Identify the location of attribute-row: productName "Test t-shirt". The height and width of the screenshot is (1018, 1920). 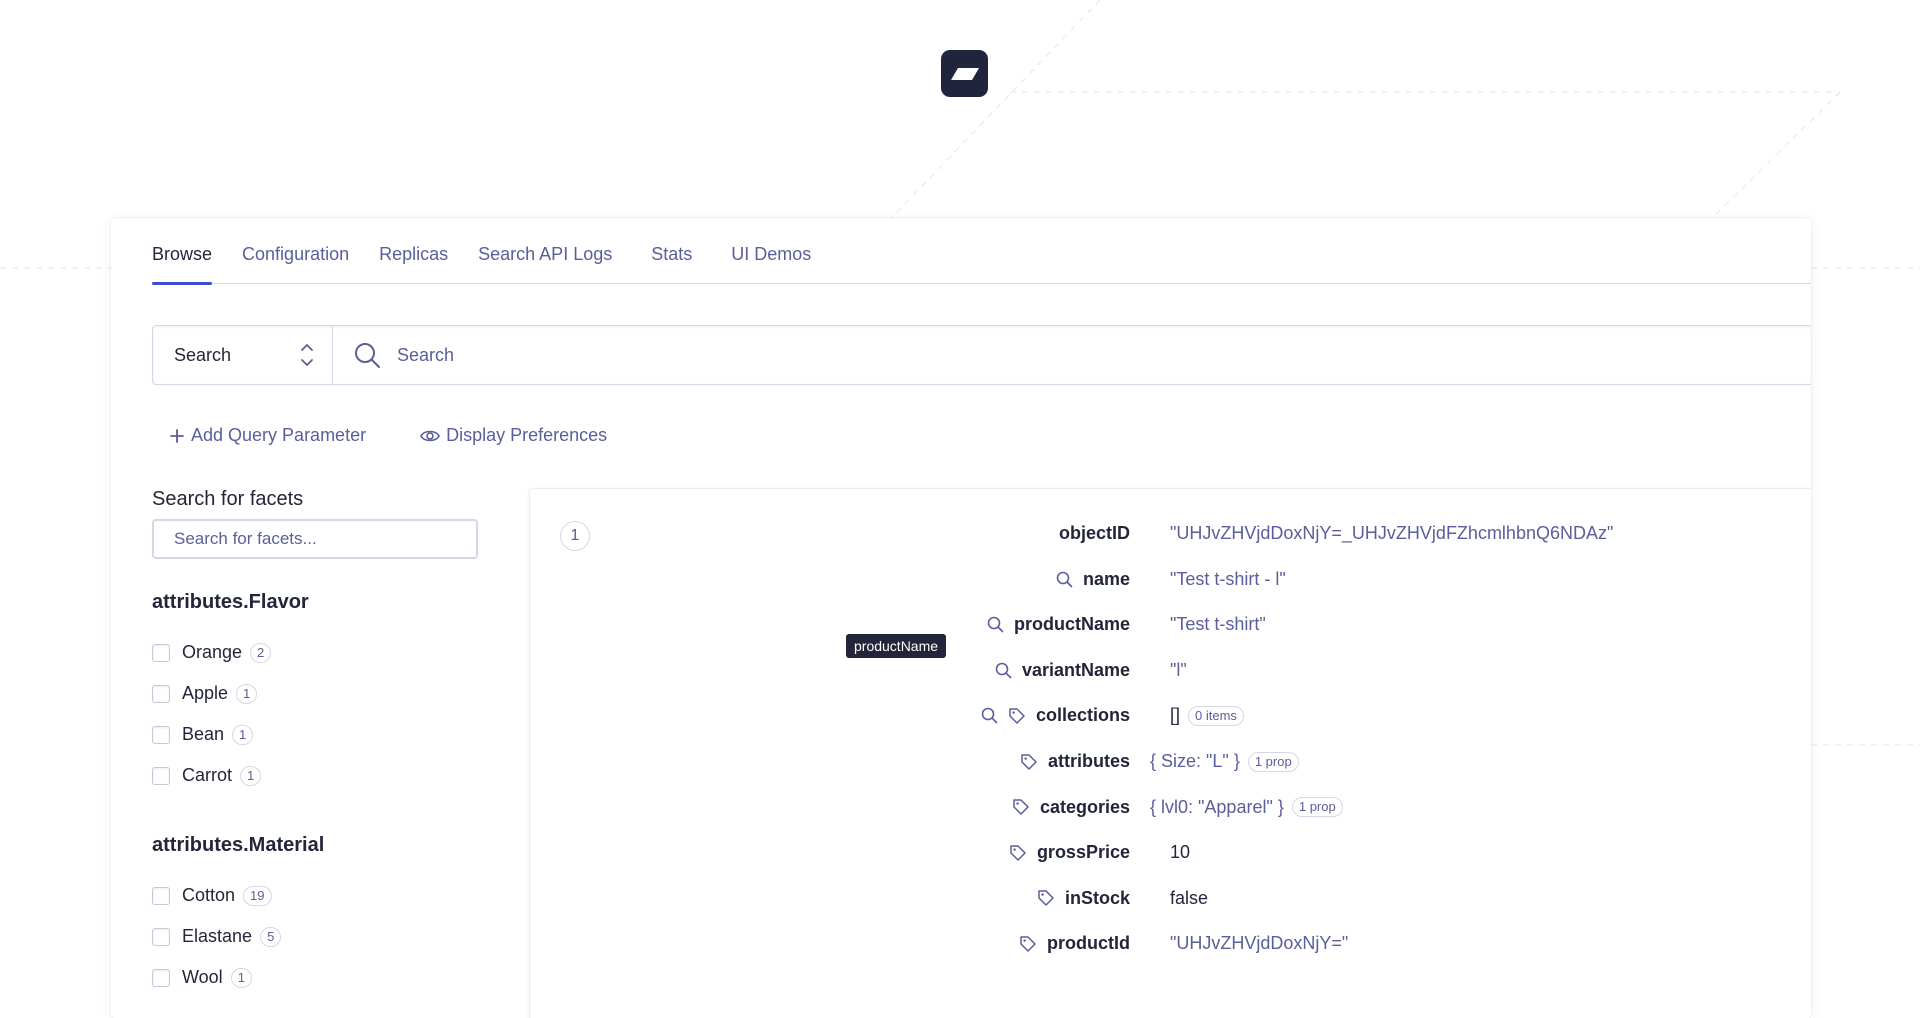
(1170, 625).